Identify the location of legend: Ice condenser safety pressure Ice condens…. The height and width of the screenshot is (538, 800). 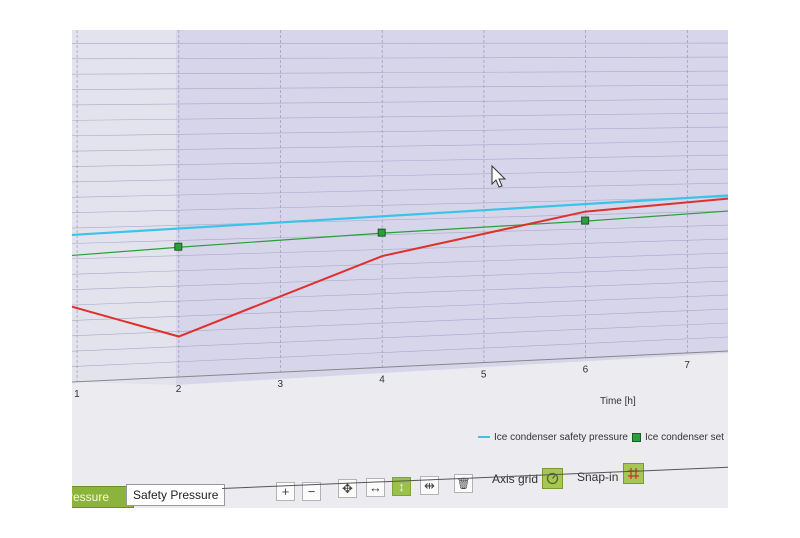
(601, 437).